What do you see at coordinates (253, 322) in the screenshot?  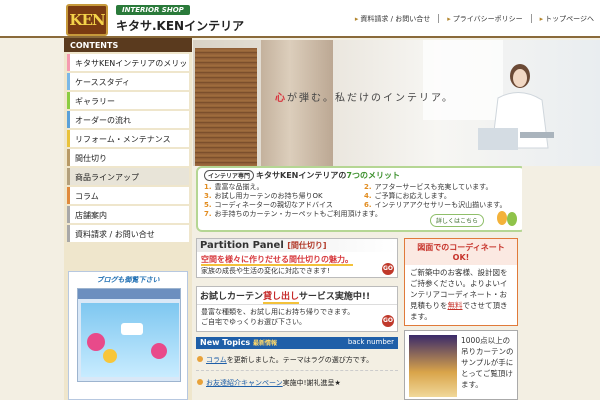 I see `rental-body-line: ご自宅でゆっくりお選び下さい。` at bounding box center [253, 322].